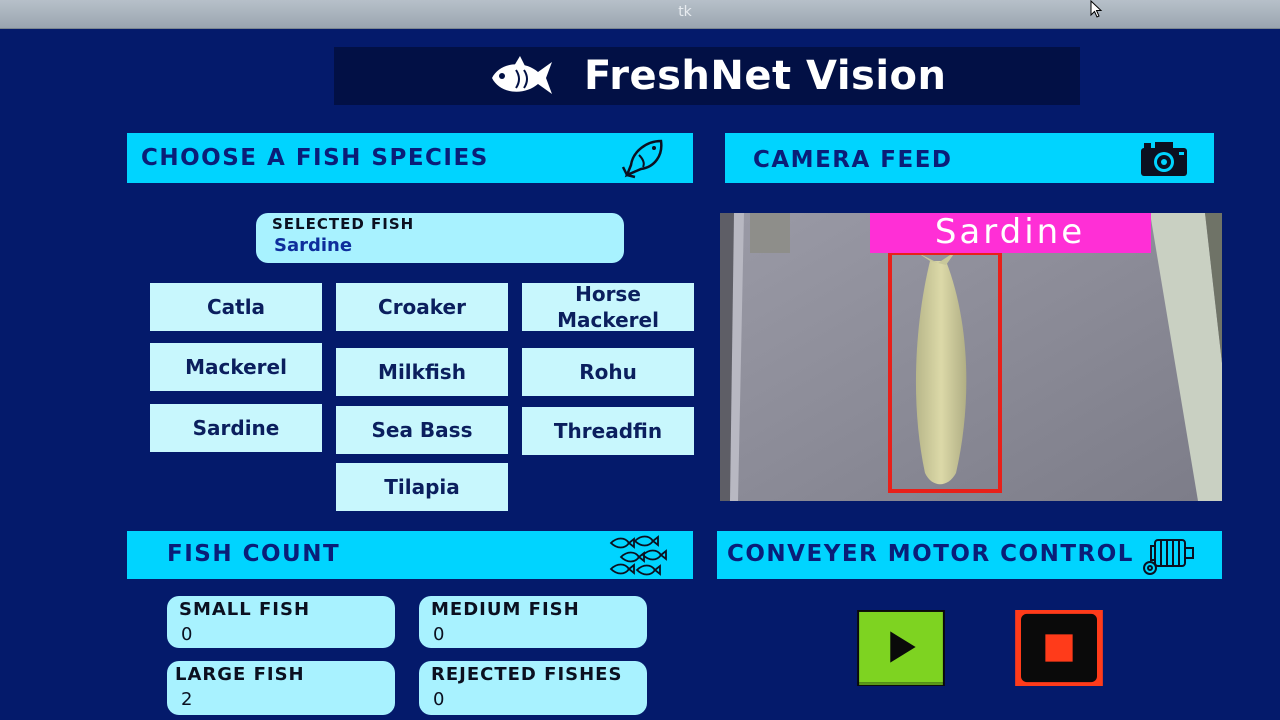  What do you see at coordinates (236, 367) in the screenshot?
I see `species-button-mackerel: Mackerel` at bounding box center [236, 367].